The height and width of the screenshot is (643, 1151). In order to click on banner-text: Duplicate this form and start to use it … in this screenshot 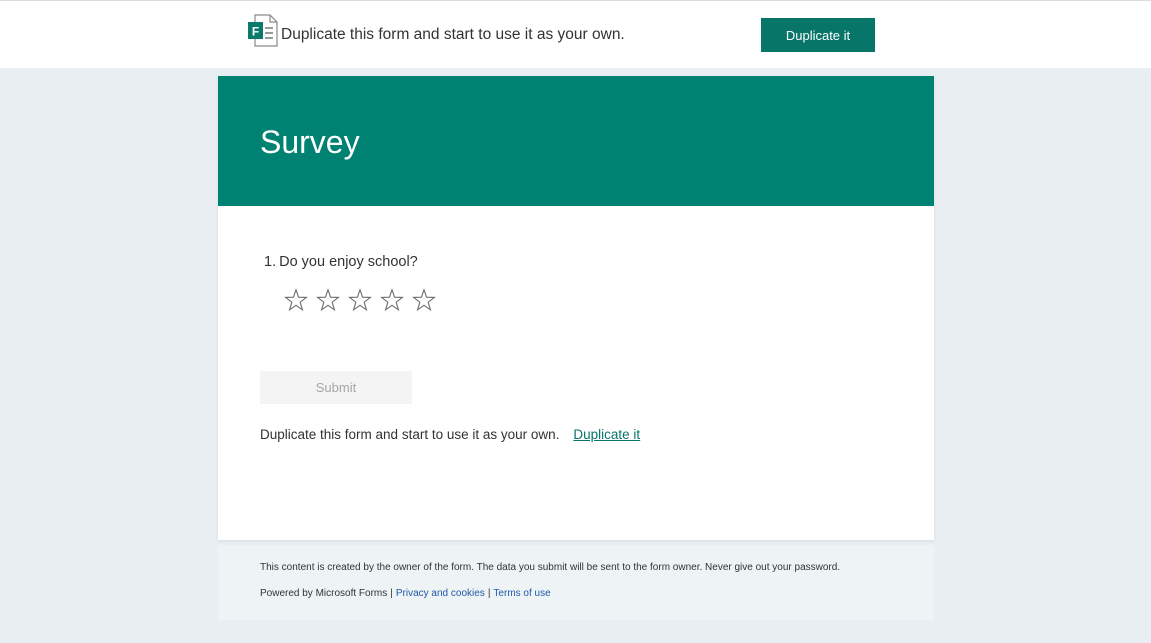, I will do `click(453, 34)`.